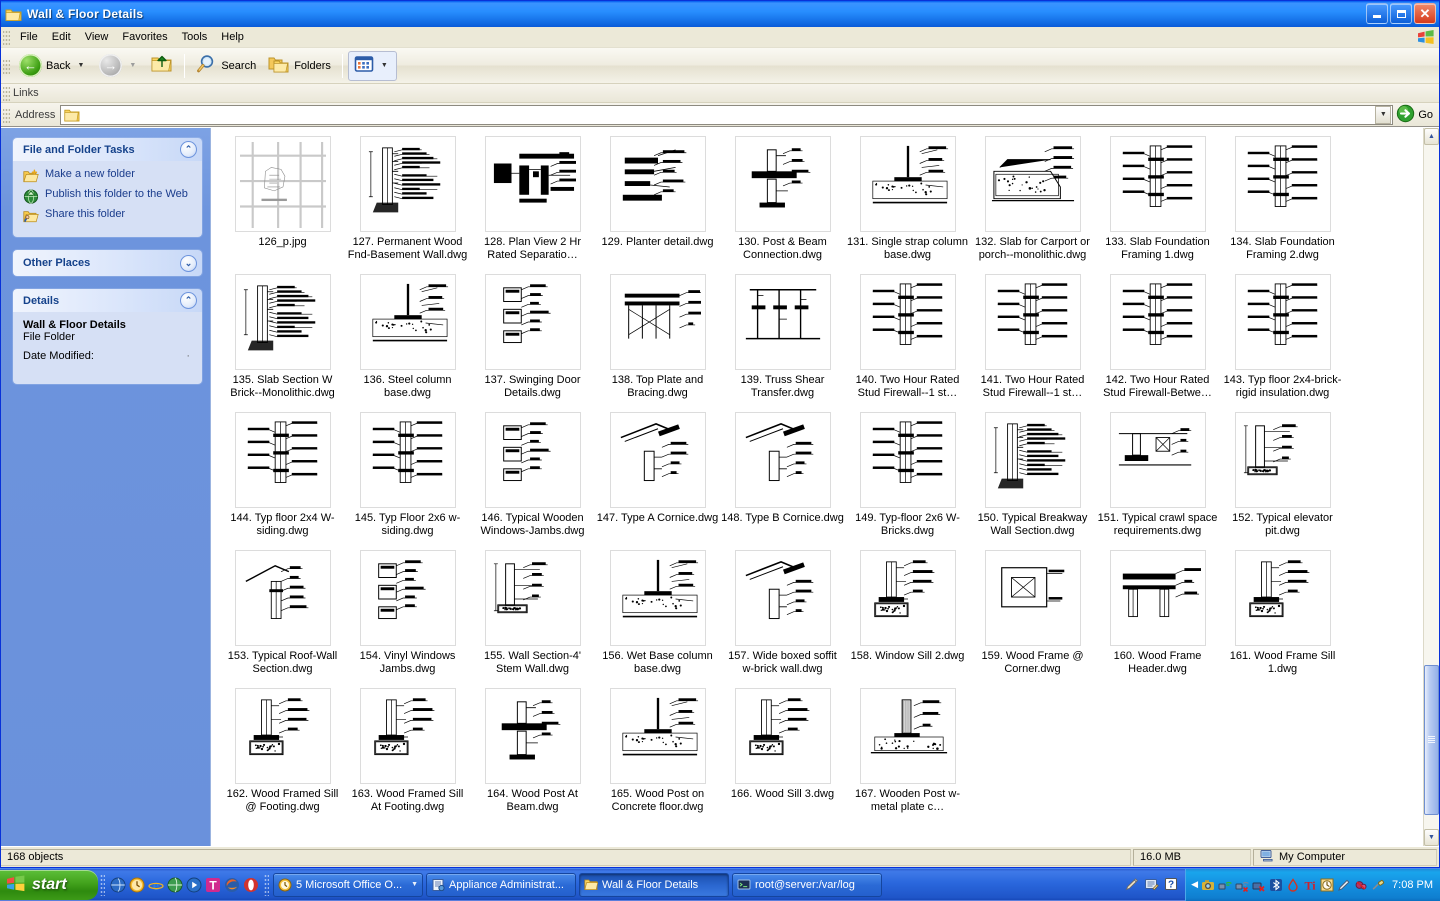  I want to click on address-grip, so click(6, 115).